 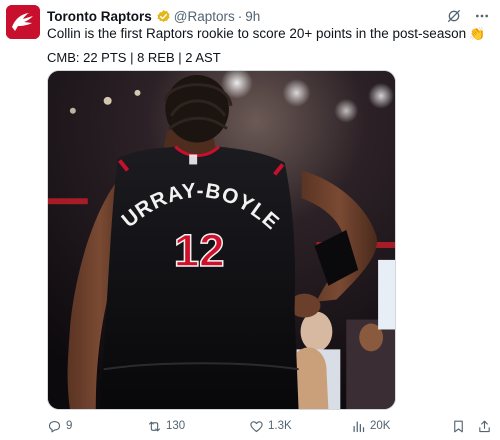 What do you see at coordinates (468, 16) in the screenshot?
I see `top-actions` at bounding box center [468, 16].